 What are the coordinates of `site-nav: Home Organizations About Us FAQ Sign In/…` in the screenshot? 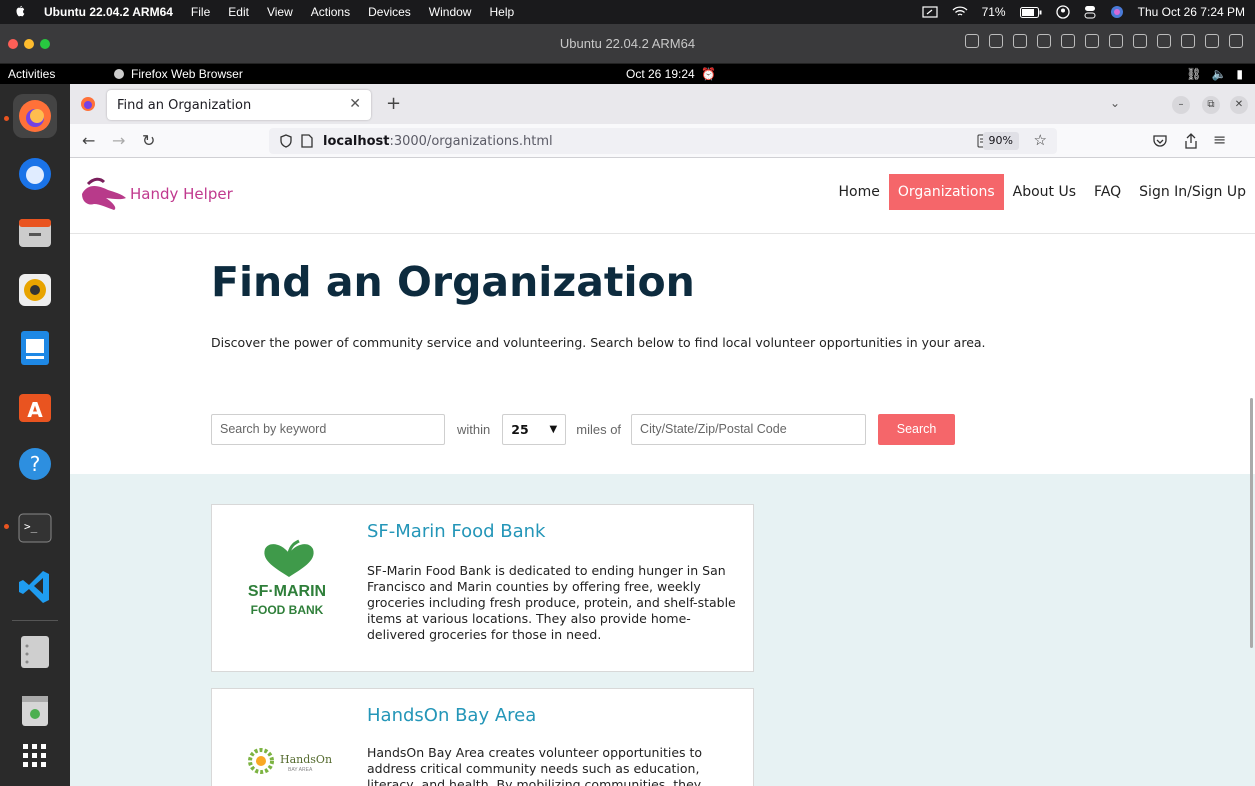 It's located at (1042, 192).